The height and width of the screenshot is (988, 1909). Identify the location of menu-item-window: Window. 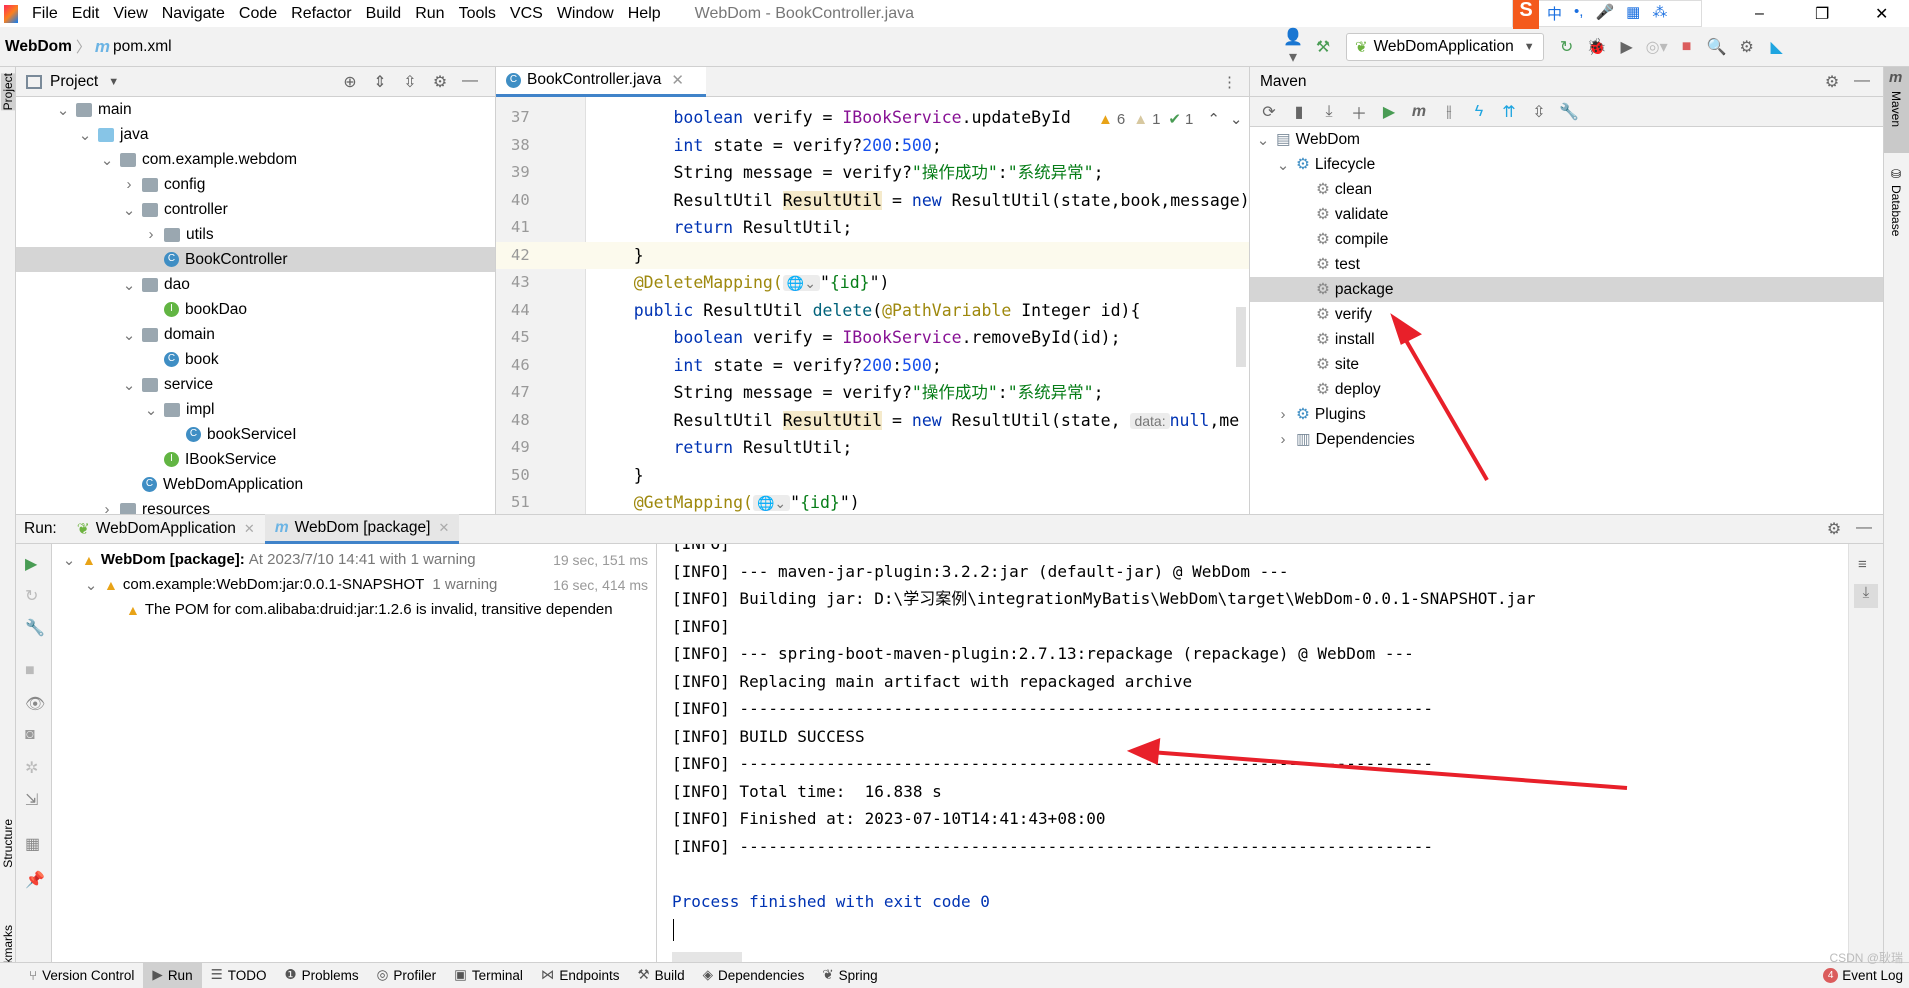
(585, 14).